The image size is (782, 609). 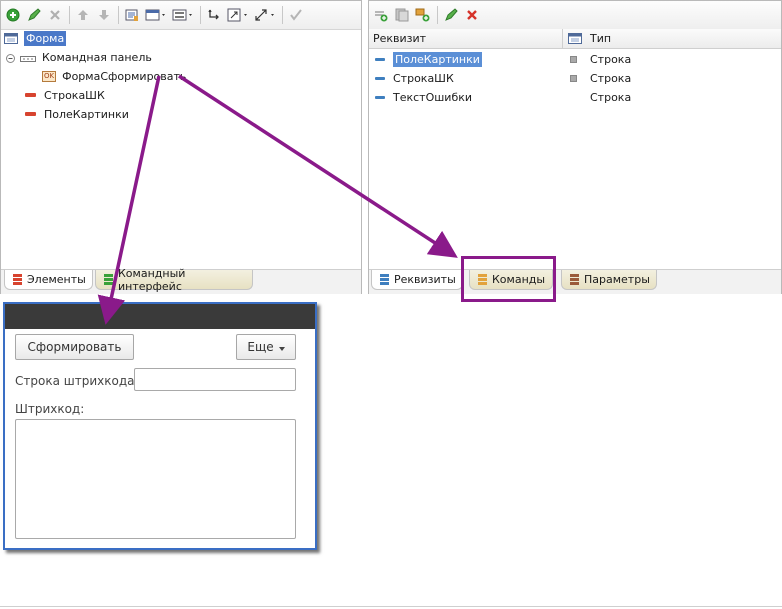 I want to click on attributes-icon, so click(x=384, y=279).